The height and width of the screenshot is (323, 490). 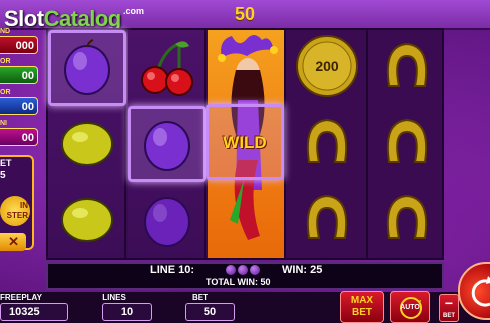 What do you see at coordinates (172, 270) in the screenshot?
I see `line-win-label: LINE 10:` at bounding box center [172, 270].